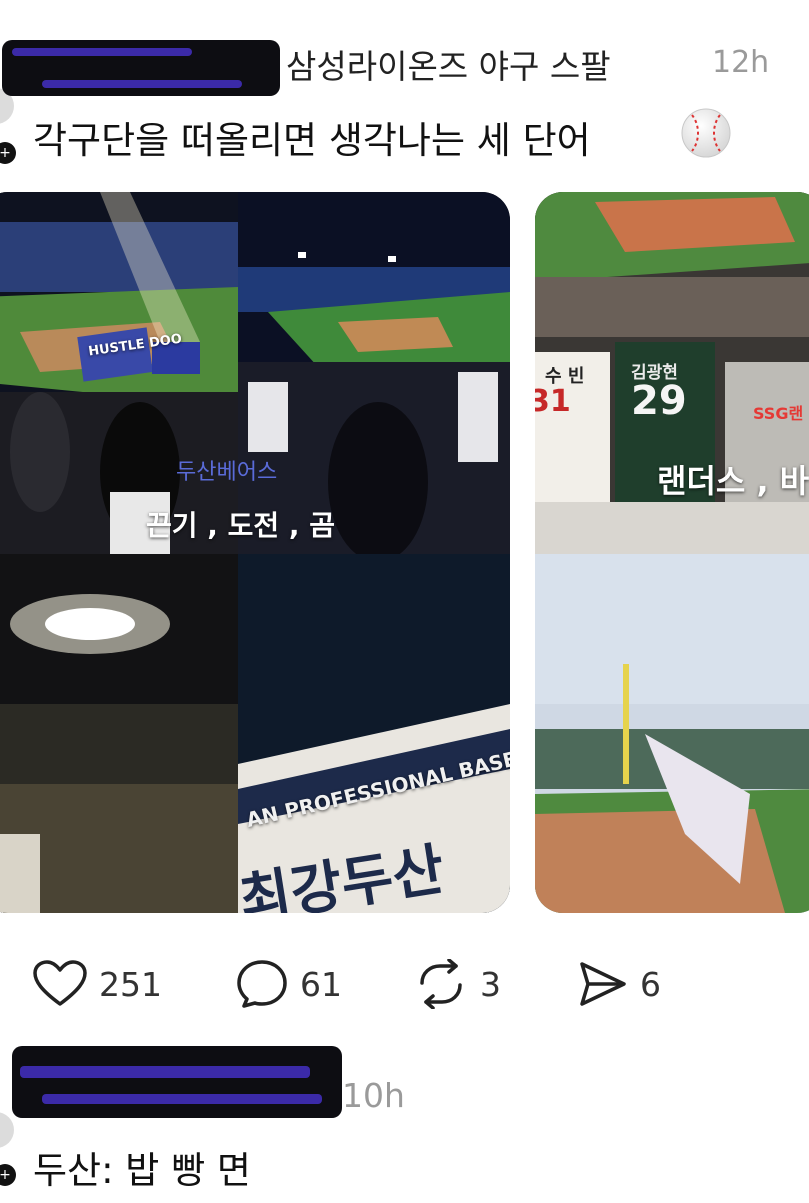 This screenshot has height=1203, width=809. What do you see at coordinates (672, 733) in the screenshot?
I see `photo-ssg-field` at bounding box center [672, 733].